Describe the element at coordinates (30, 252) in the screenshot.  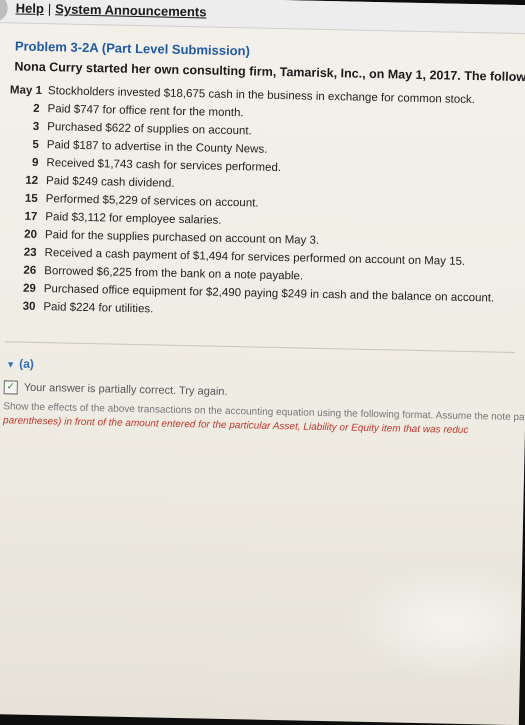
I see `transaction-date: 23` at that location.